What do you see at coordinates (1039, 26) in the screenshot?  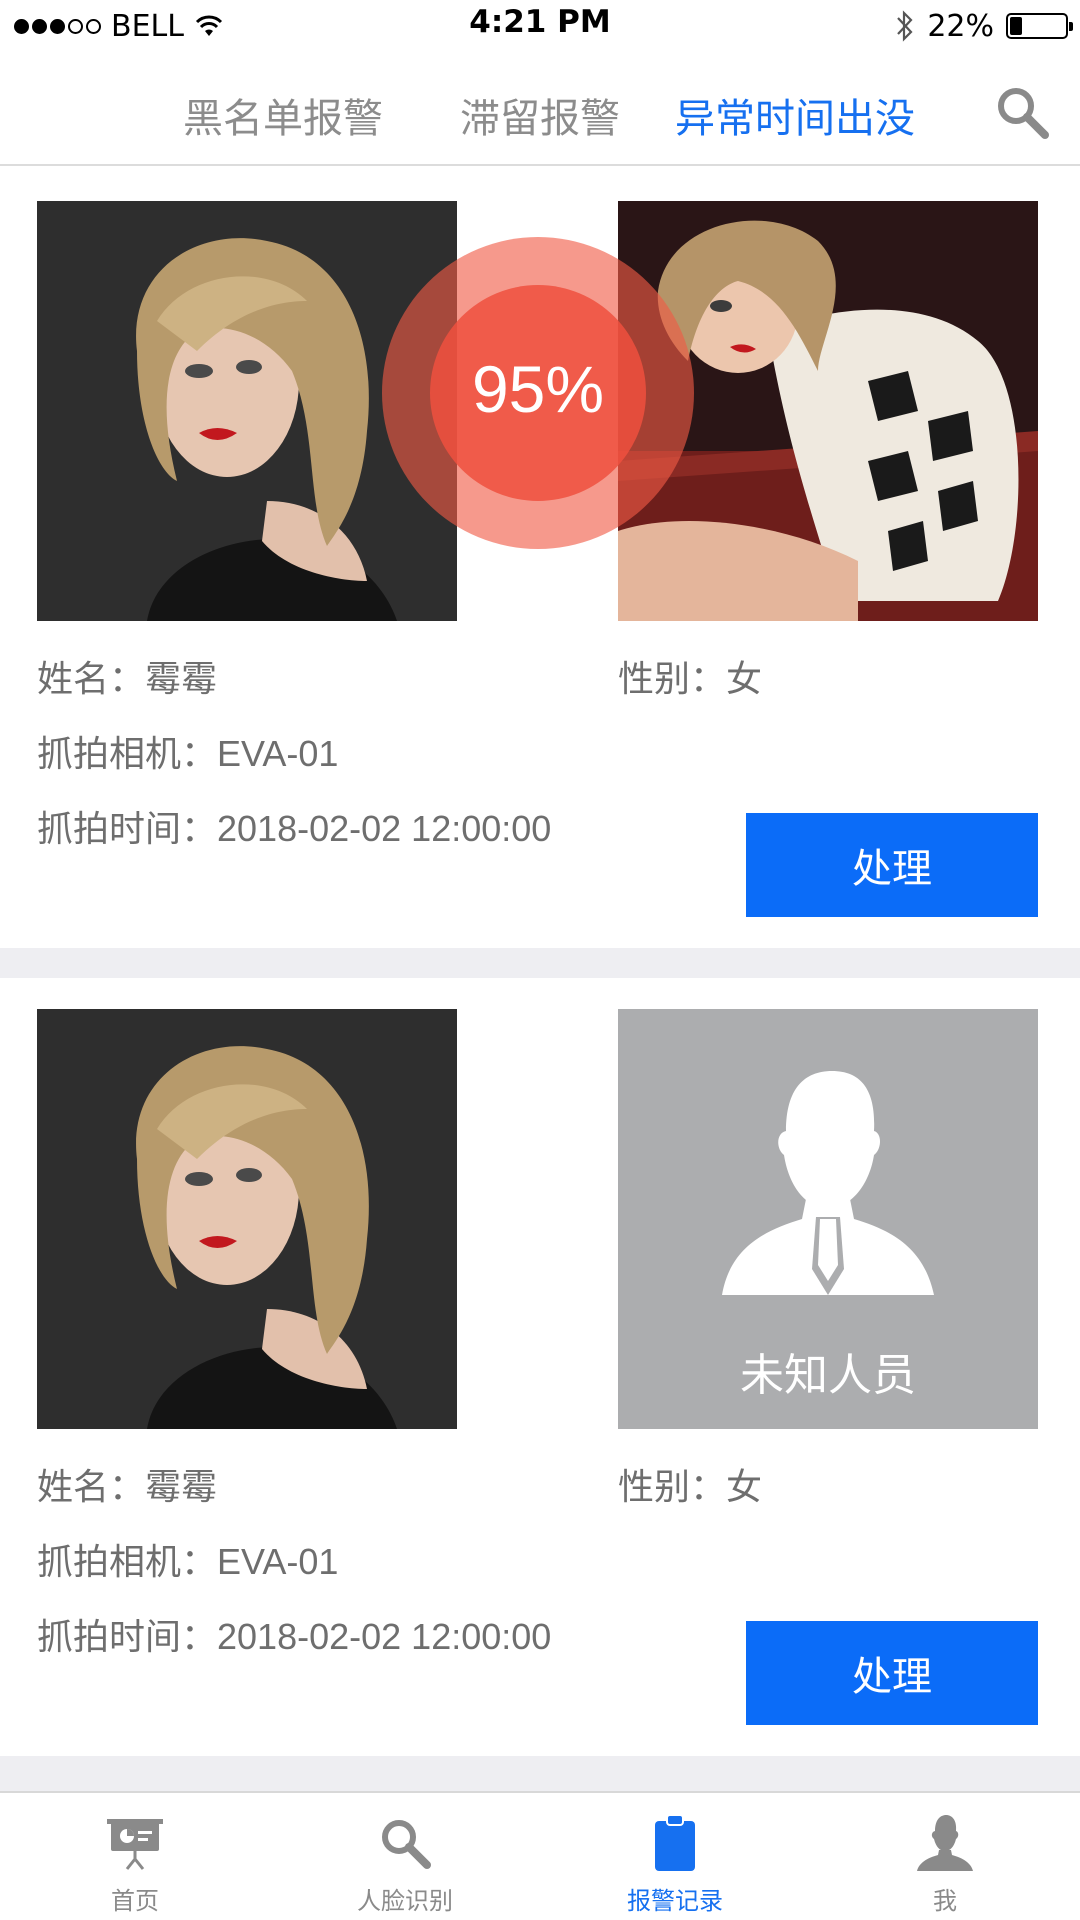 I see `battery-icon` at bounding box center [1039, 26].